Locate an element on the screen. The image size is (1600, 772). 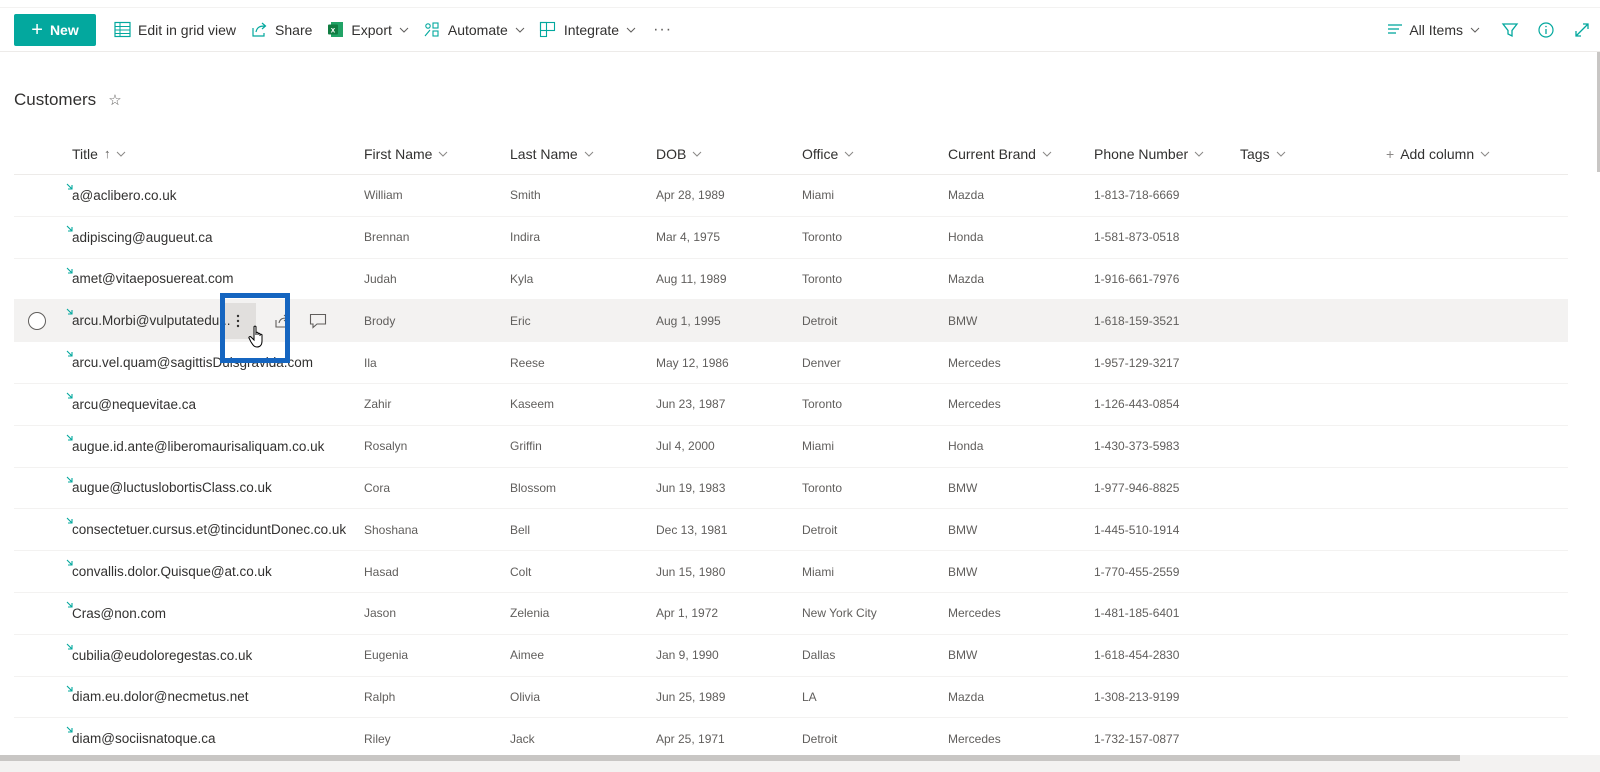
title-cell: arcu@nequevitae.ca is located at coordinates (131, 404).